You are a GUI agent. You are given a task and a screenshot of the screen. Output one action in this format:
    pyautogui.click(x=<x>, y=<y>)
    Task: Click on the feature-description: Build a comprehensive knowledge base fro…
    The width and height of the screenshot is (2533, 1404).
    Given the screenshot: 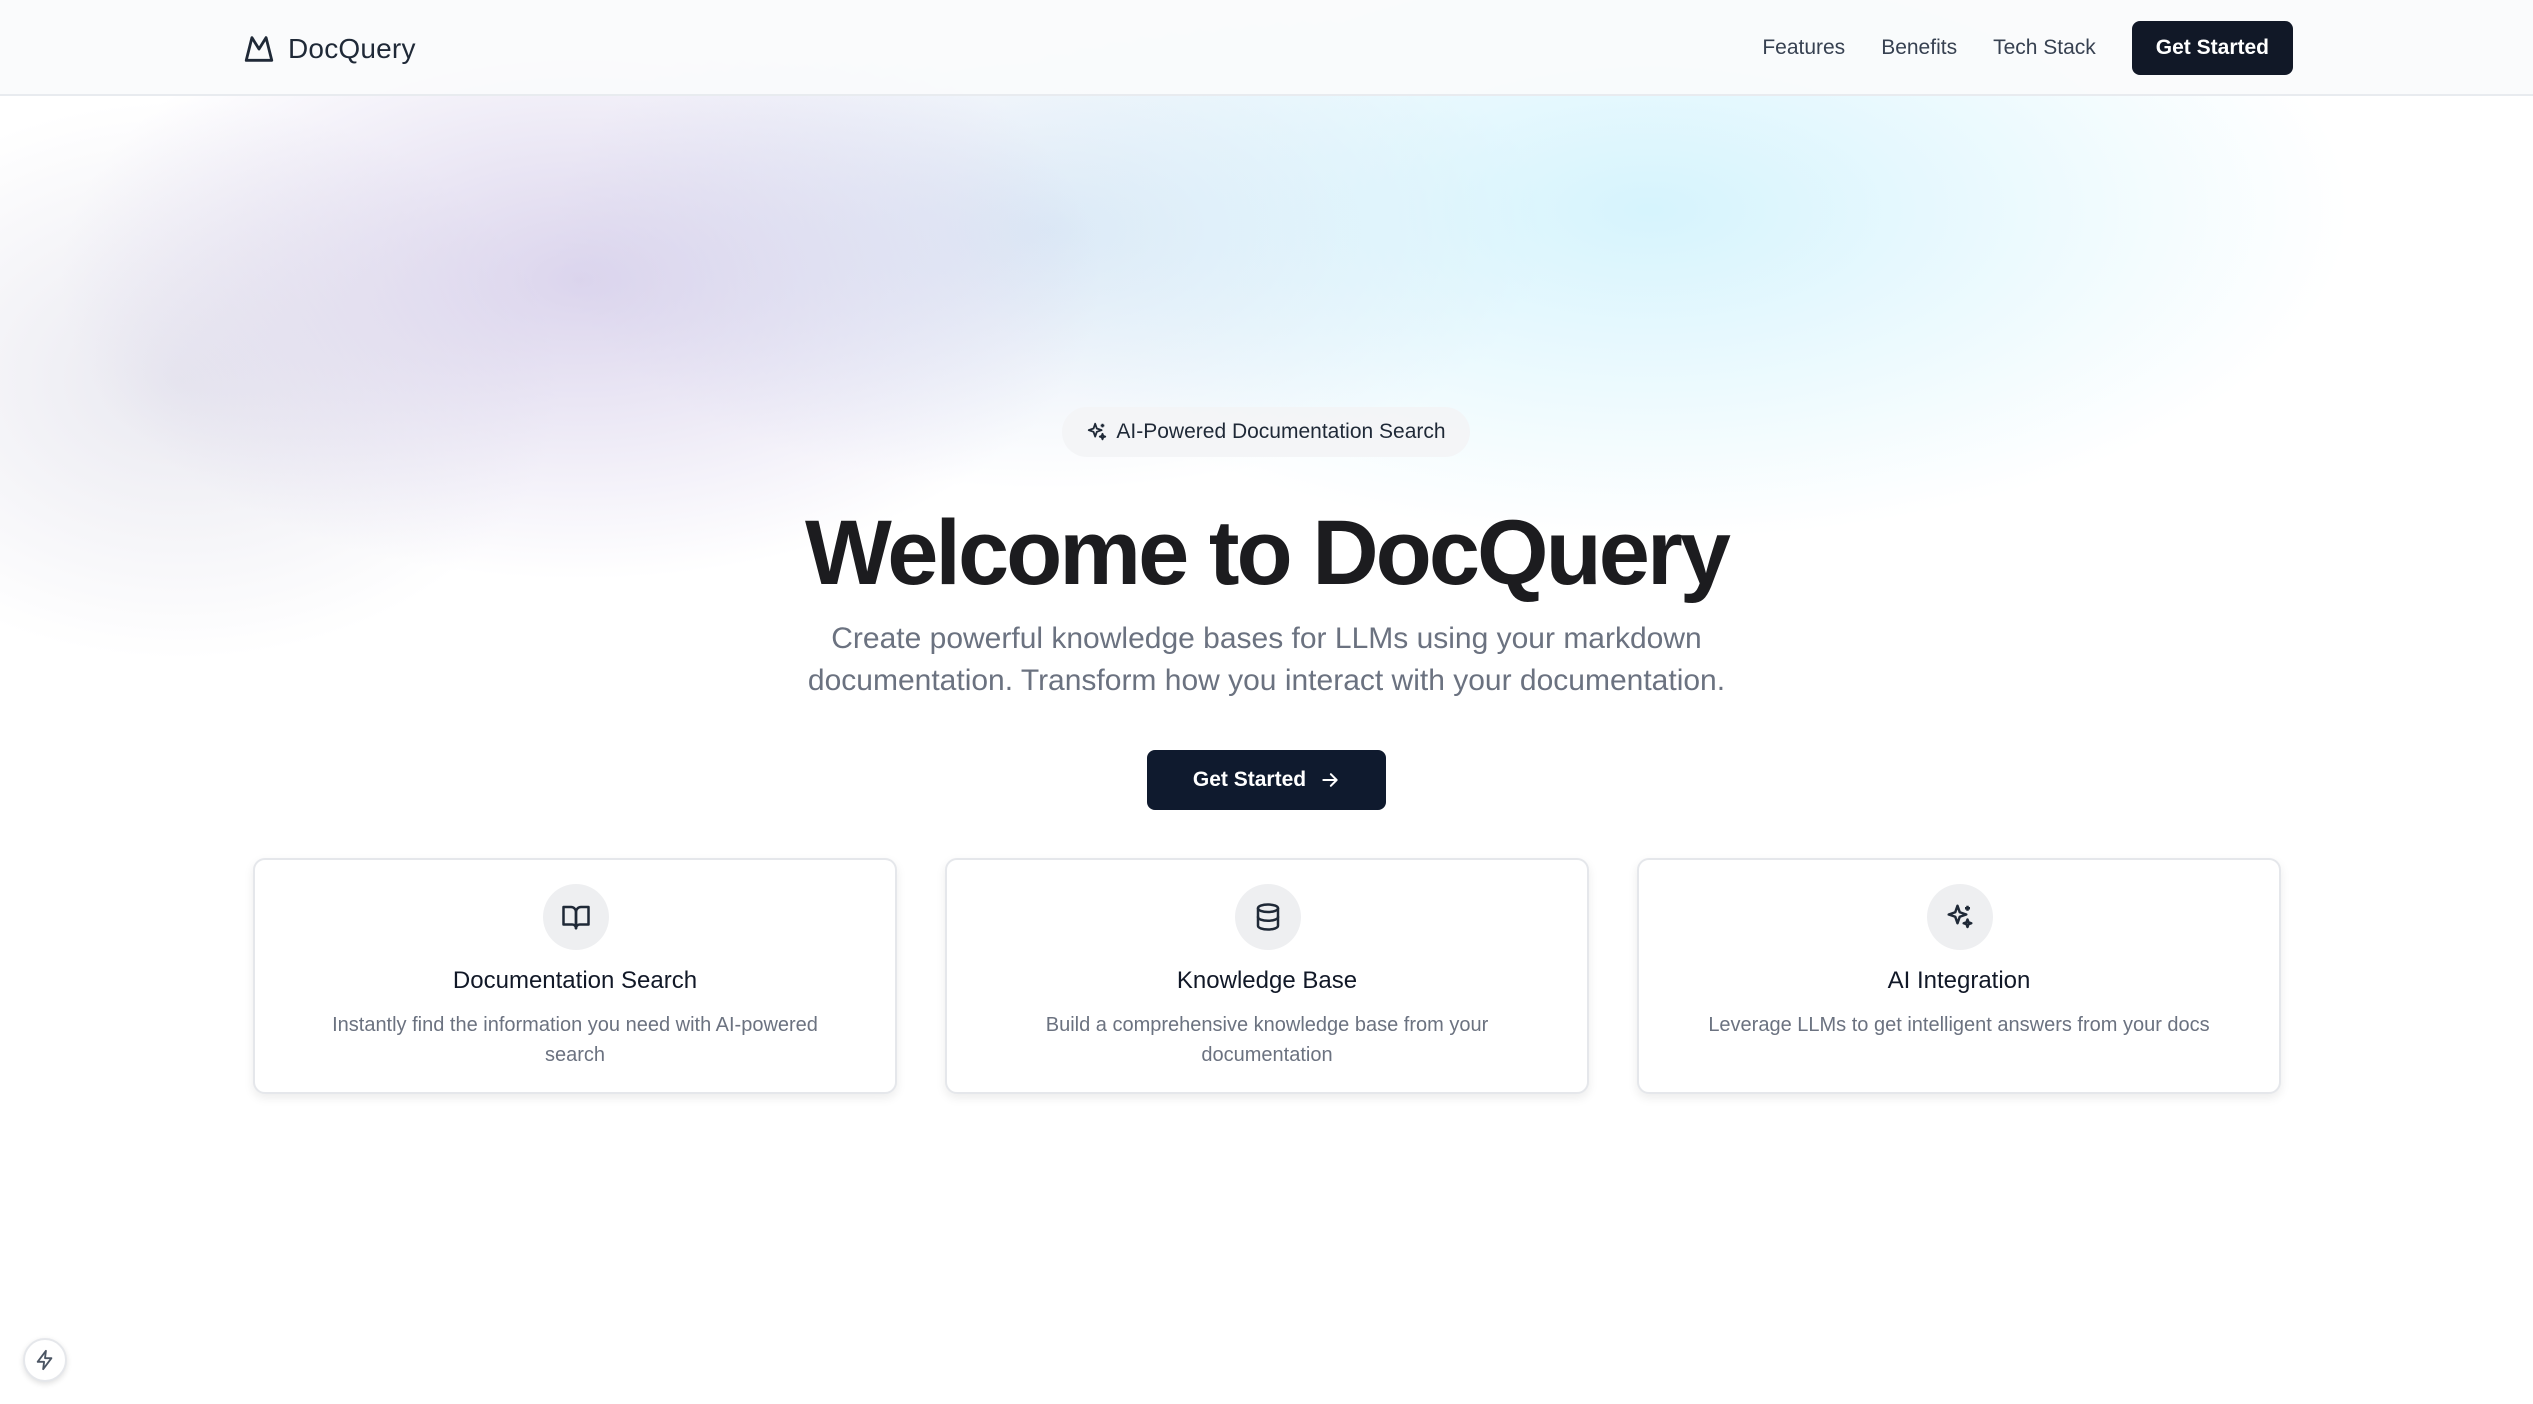 What is the action you would take?
    pyautogui.click(x=1267, y=1040)
    